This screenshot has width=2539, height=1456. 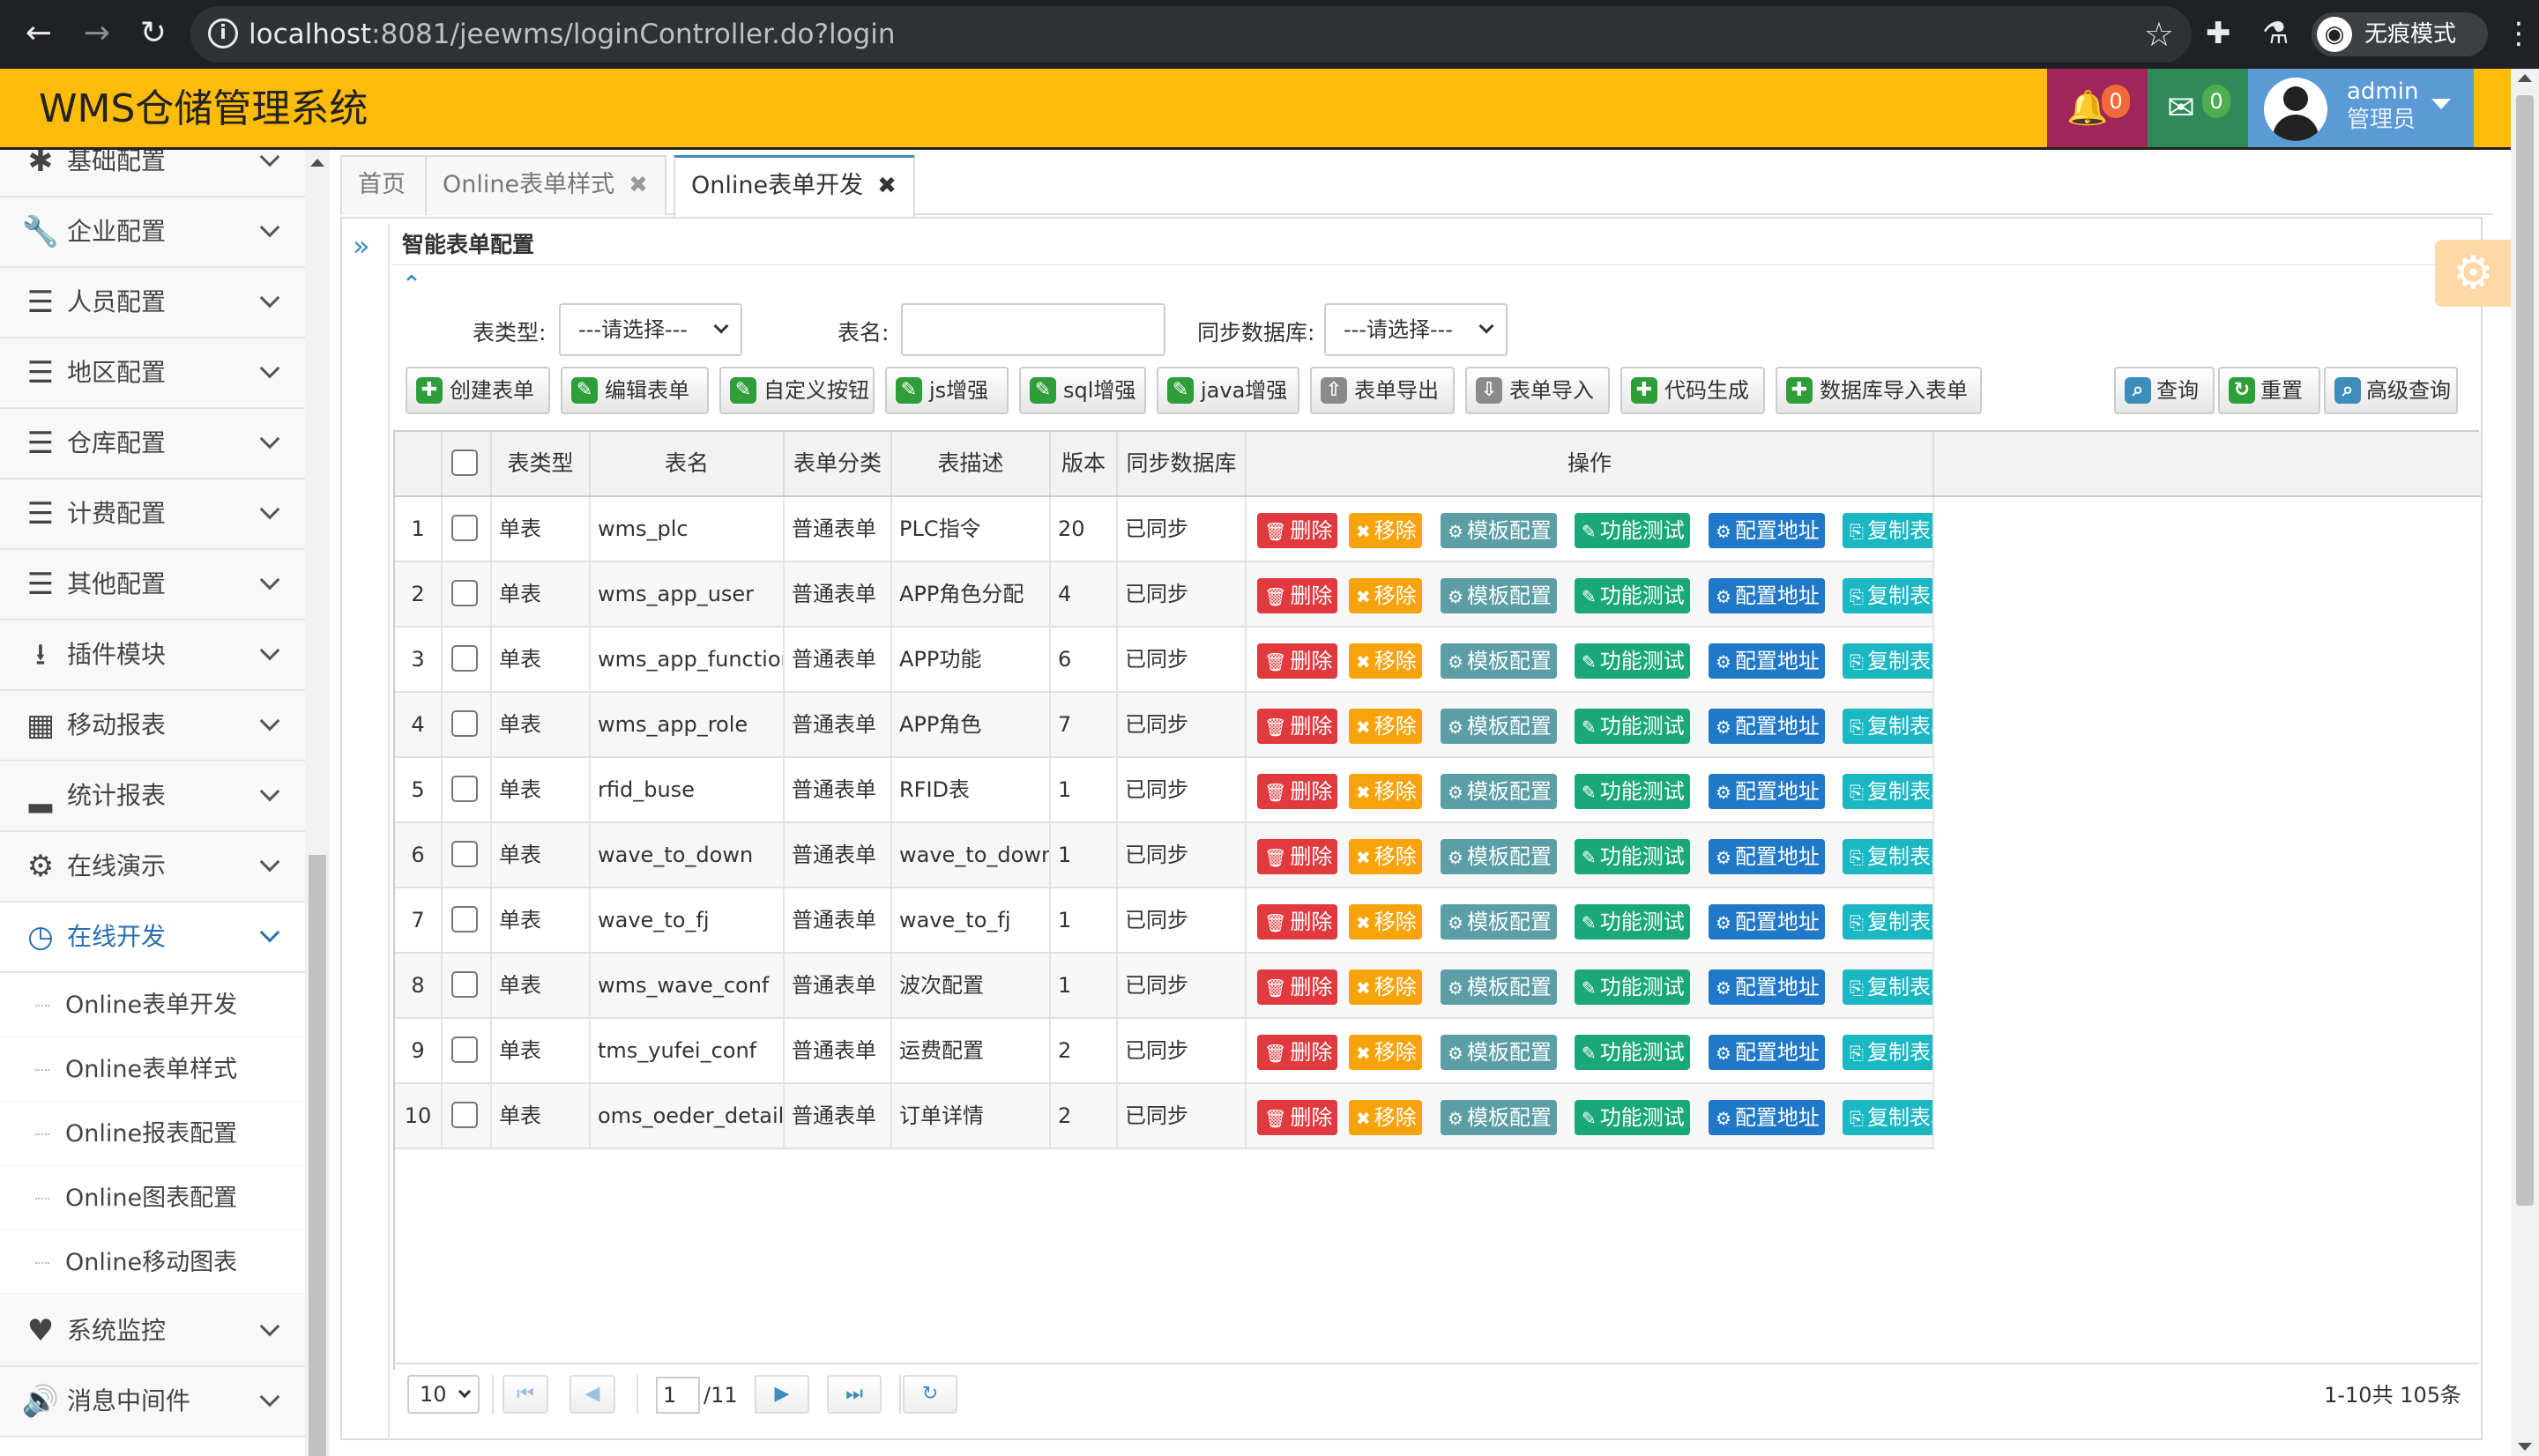 I want to click on sync-db-select: ---请选择---, so click(x=1416, y=329).